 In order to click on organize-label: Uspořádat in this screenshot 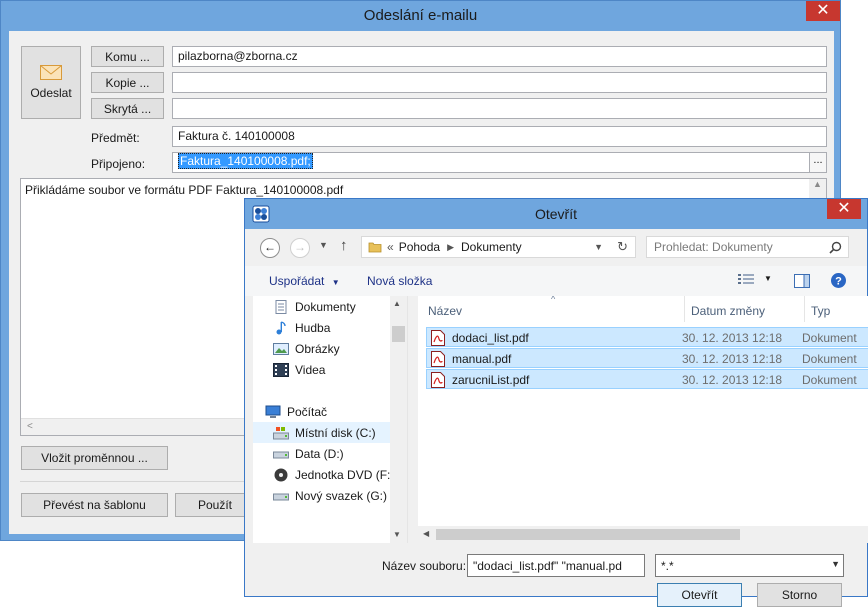, I will do `click(297, 281)`.